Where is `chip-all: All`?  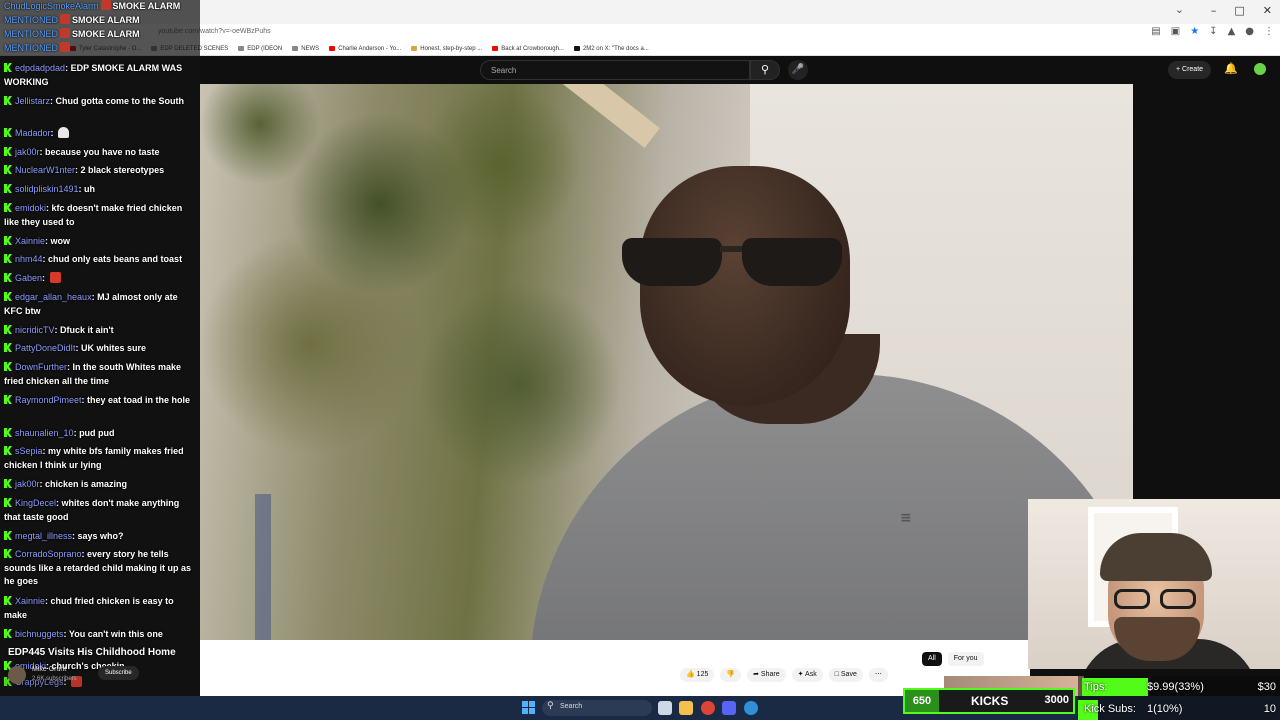 chip-all: All is located at coordinates (932, 659).